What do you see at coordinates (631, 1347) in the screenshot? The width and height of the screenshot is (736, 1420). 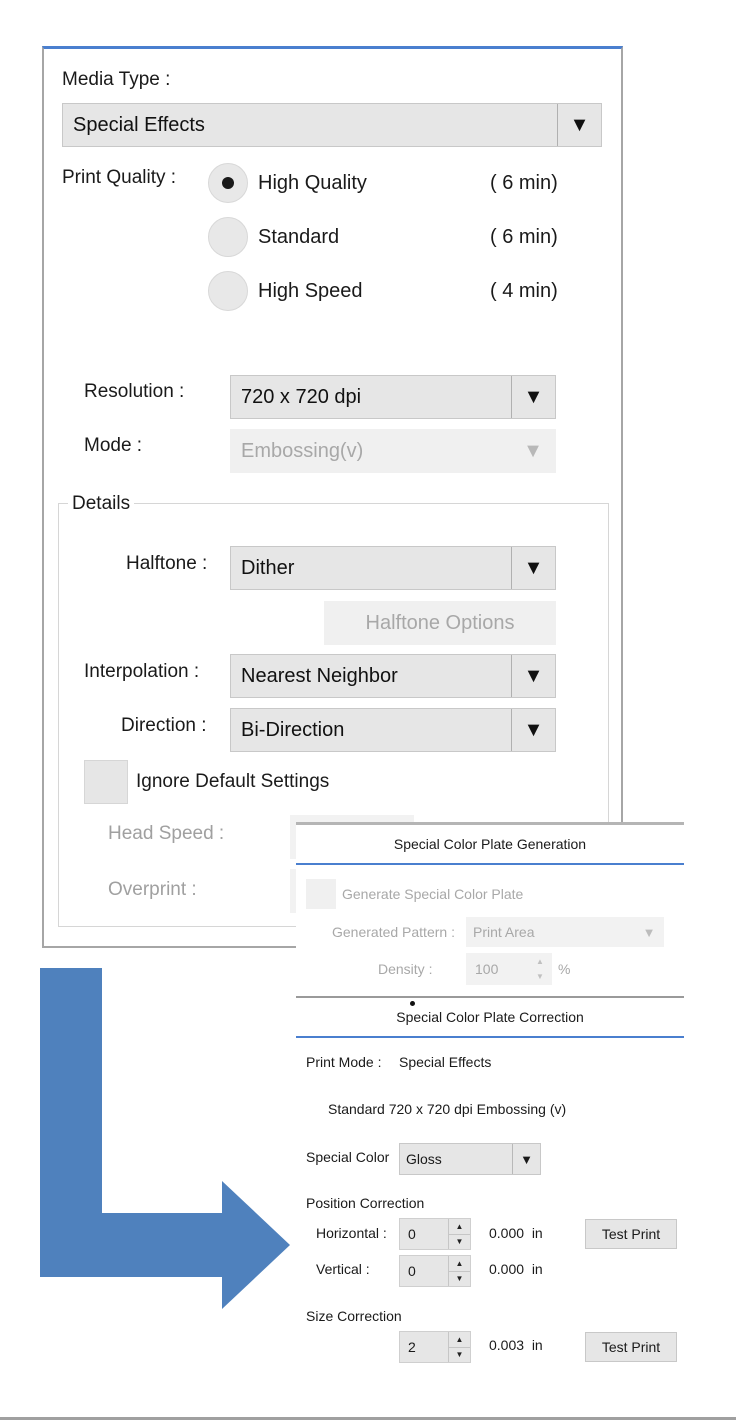 I see `size-test-print-button: Test Print` at bounding box center [631, 1347].